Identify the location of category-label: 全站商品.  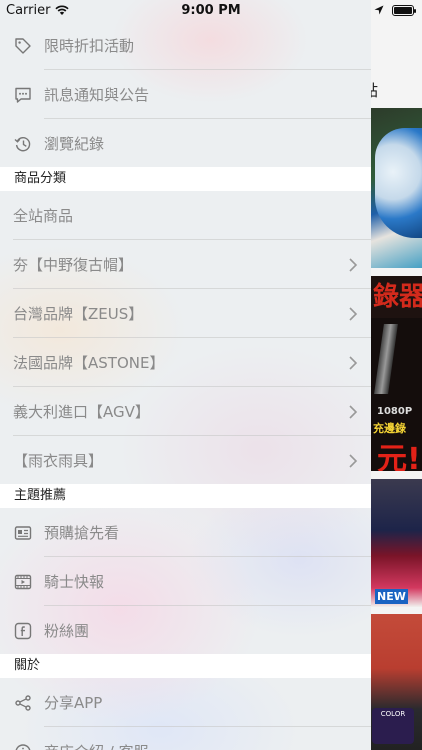
(43, 216).